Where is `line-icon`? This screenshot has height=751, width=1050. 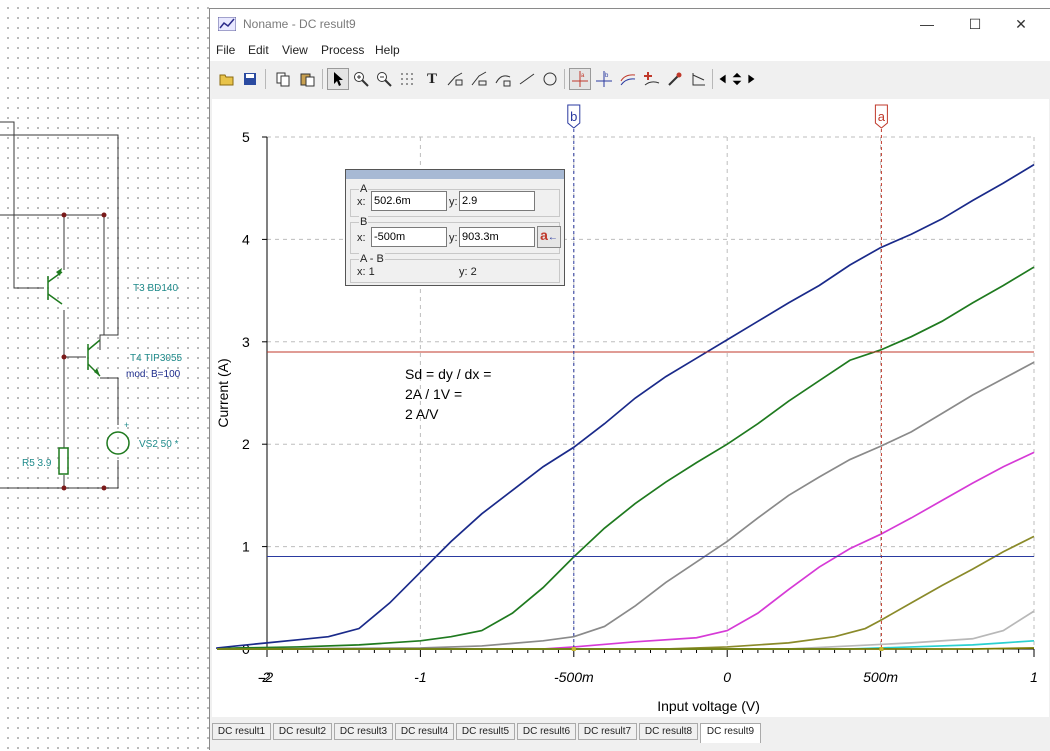
line-icon is located at coordinates (527, 79).